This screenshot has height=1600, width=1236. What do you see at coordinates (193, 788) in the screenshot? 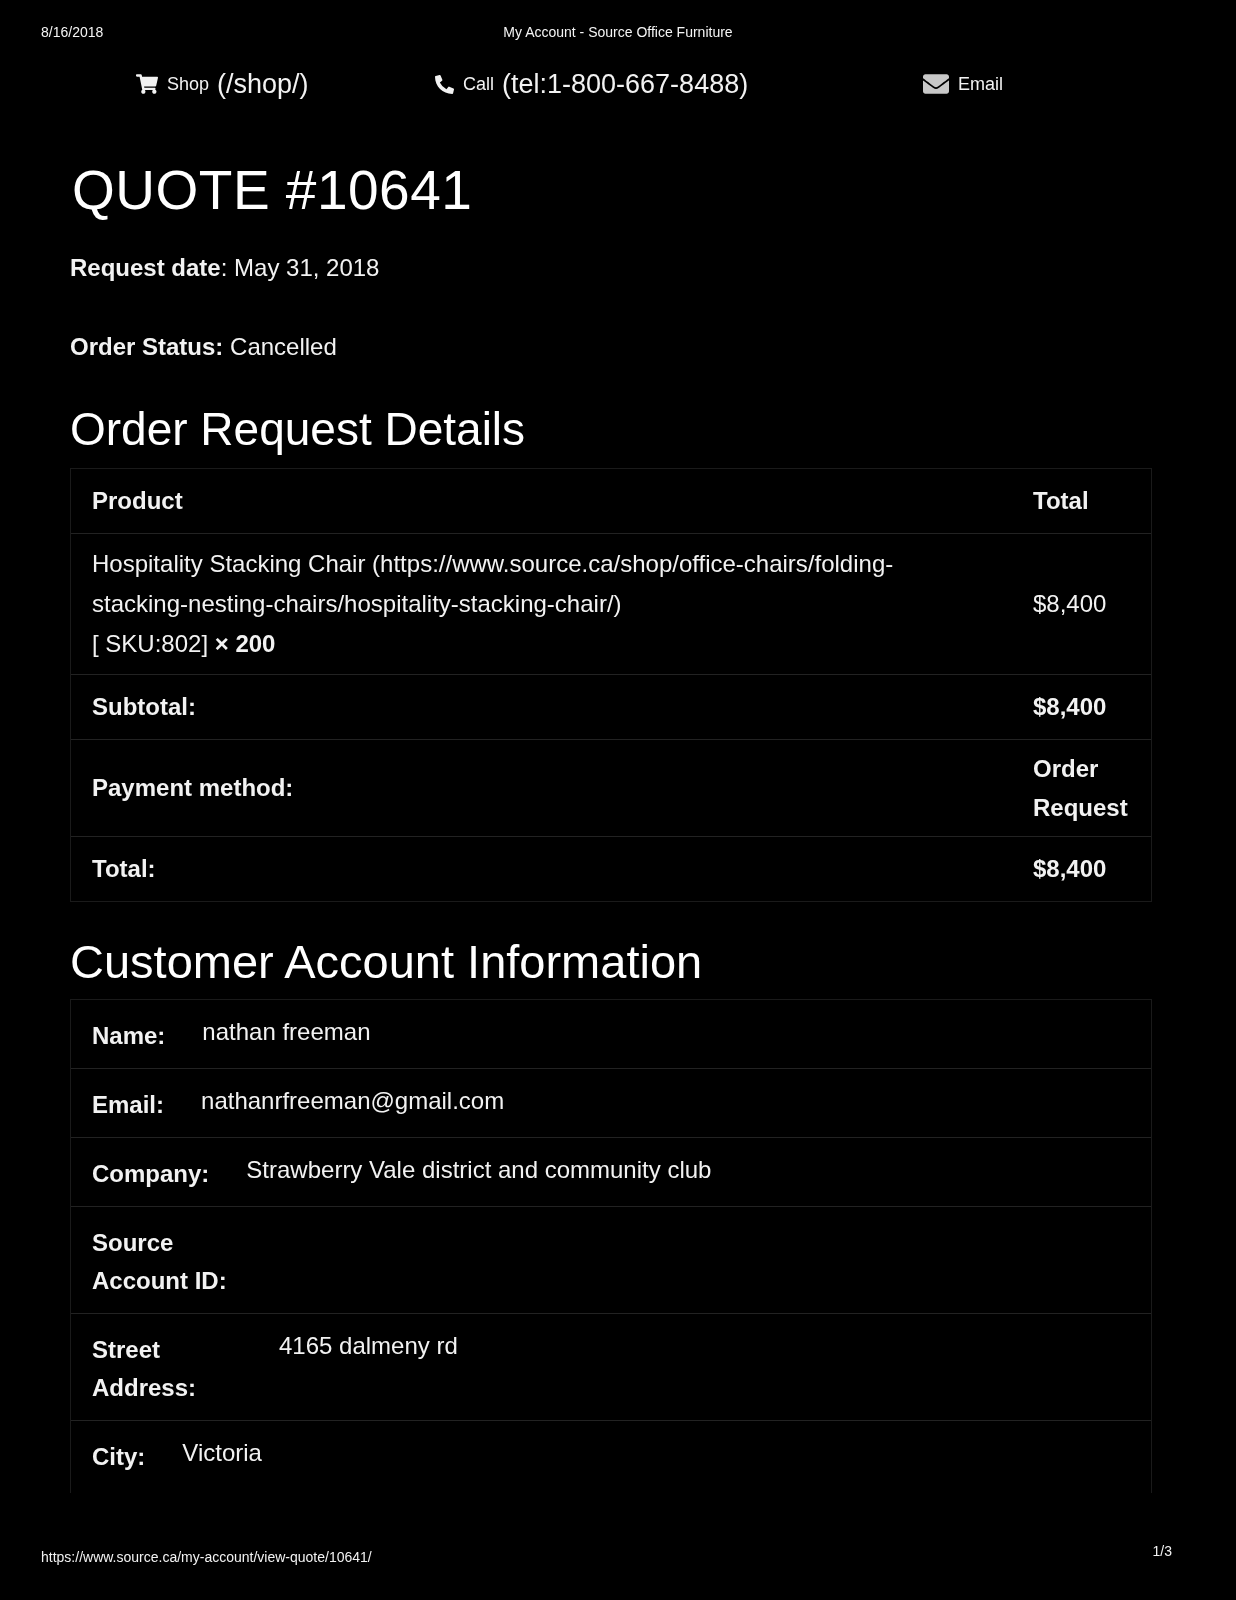
I see `totals-label: Payment method:` at bounding box center [193, 788].